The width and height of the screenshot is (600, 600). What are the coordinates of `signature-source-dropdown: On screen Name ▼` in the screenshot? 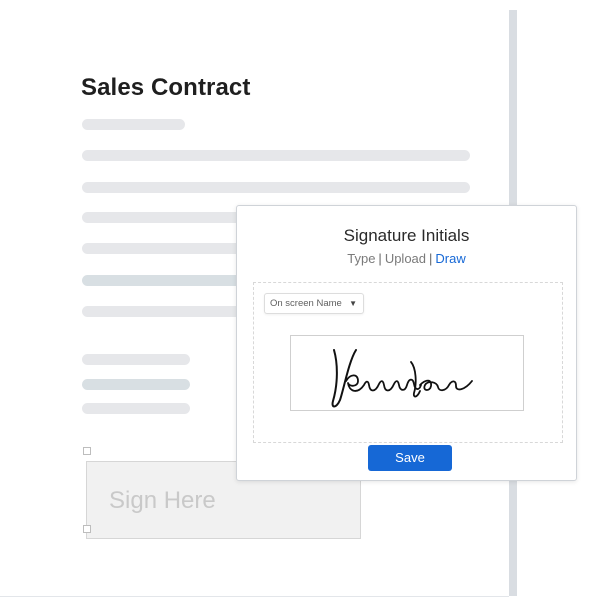 It's located at (314, 303).